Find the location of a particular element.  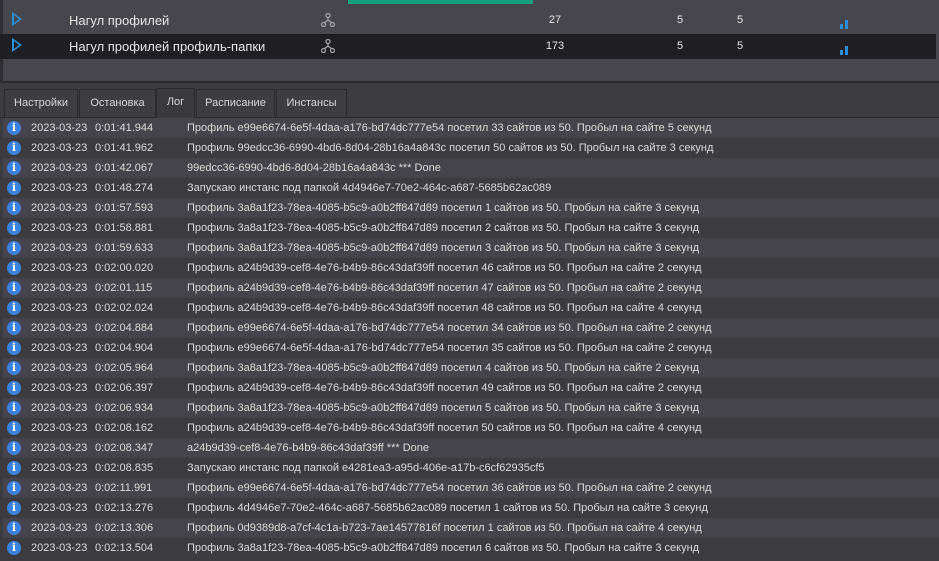

task-row: Нагул профилей профиль-папки 173 5 5 is located at coordinates (468, 46).